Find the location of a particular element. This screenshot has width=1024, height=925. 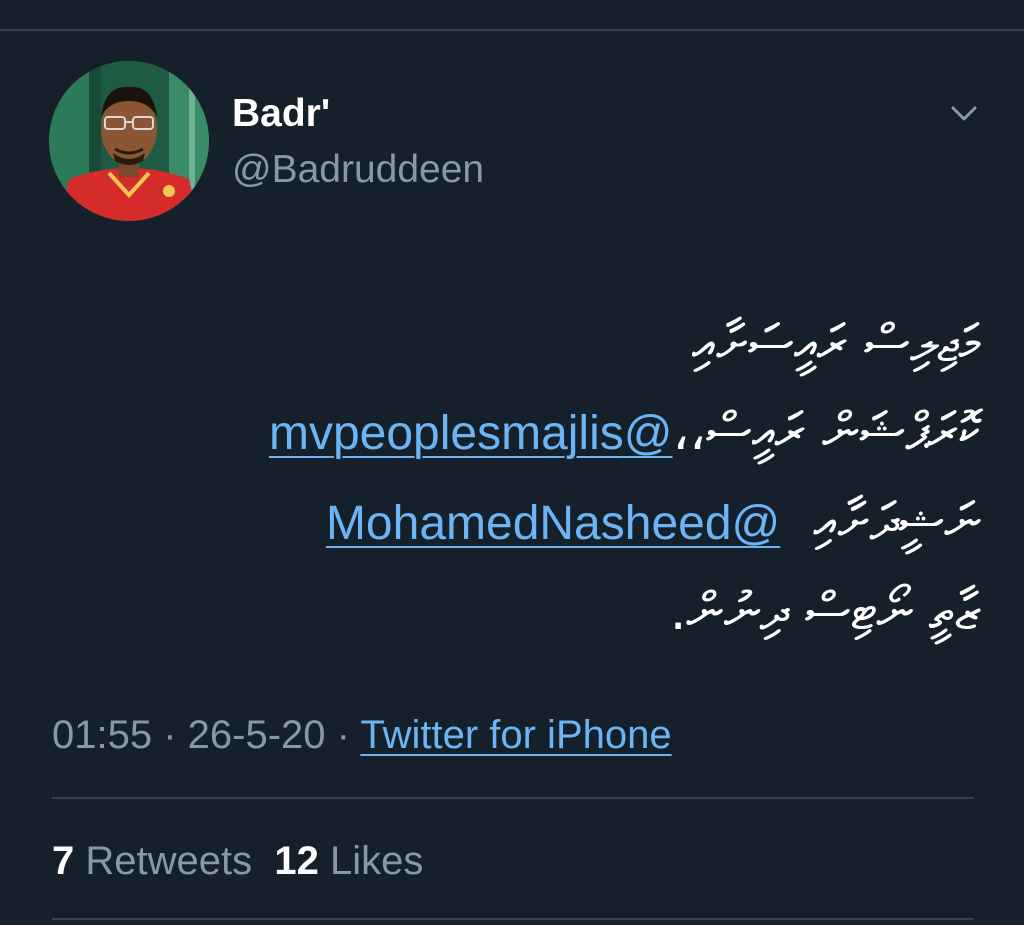

tweet-menu-button is located at coordinates (964, 114).